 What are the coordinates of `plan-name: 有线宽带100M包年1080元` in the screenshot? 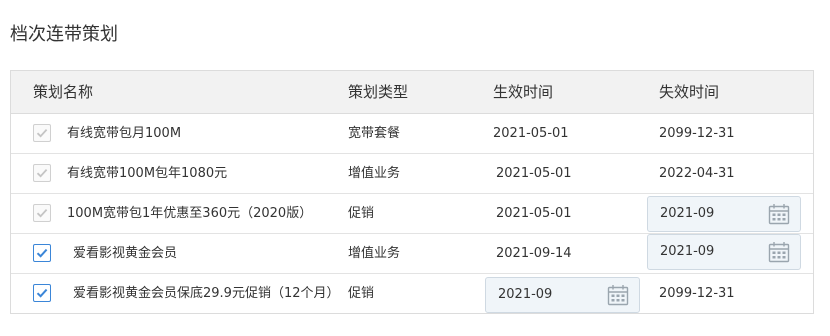 It's located at (147, 173).